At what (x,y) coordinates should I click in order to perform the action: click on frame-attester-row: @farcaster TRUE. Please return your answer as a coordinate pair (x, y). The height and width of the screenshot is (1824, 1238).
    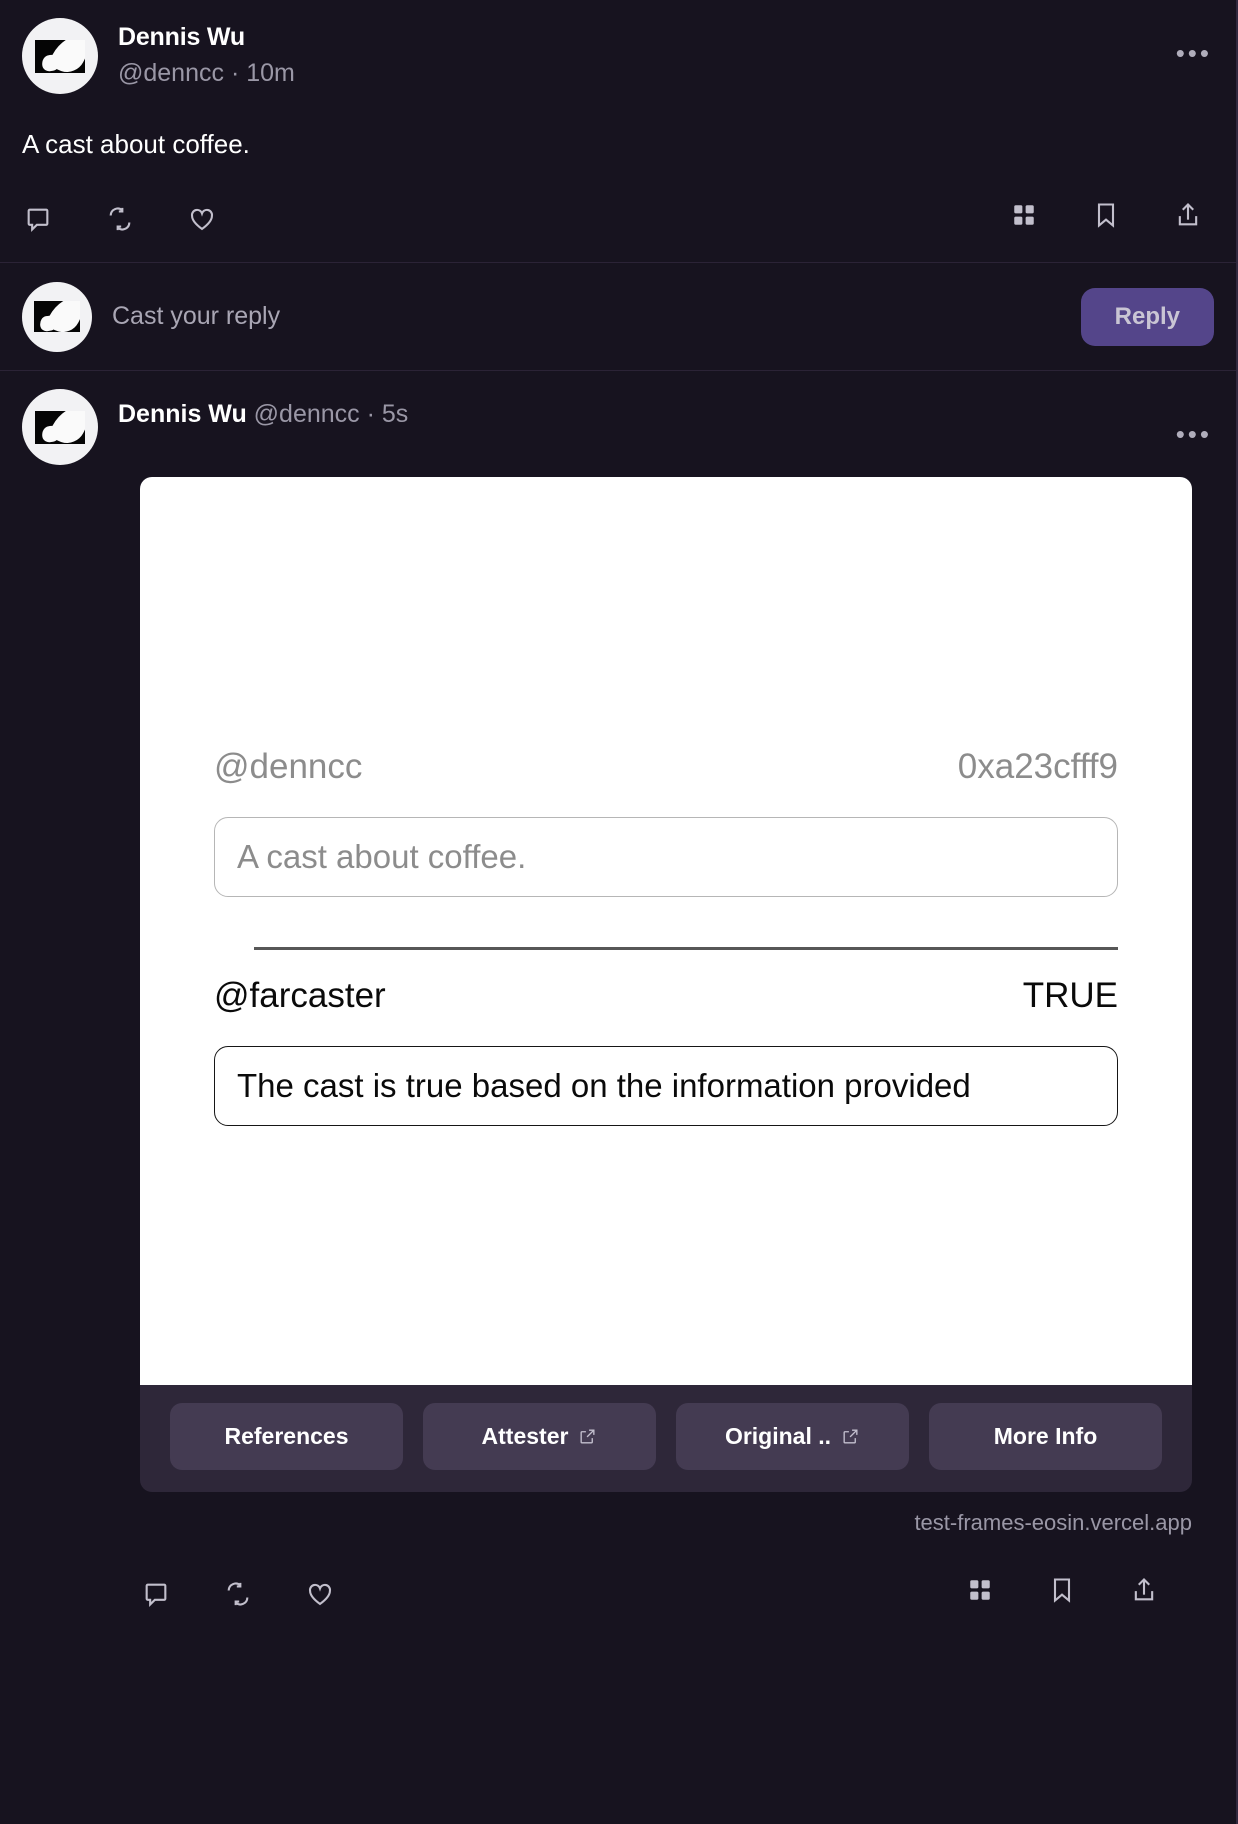
    Looking at the image, I should click on (666, 996).